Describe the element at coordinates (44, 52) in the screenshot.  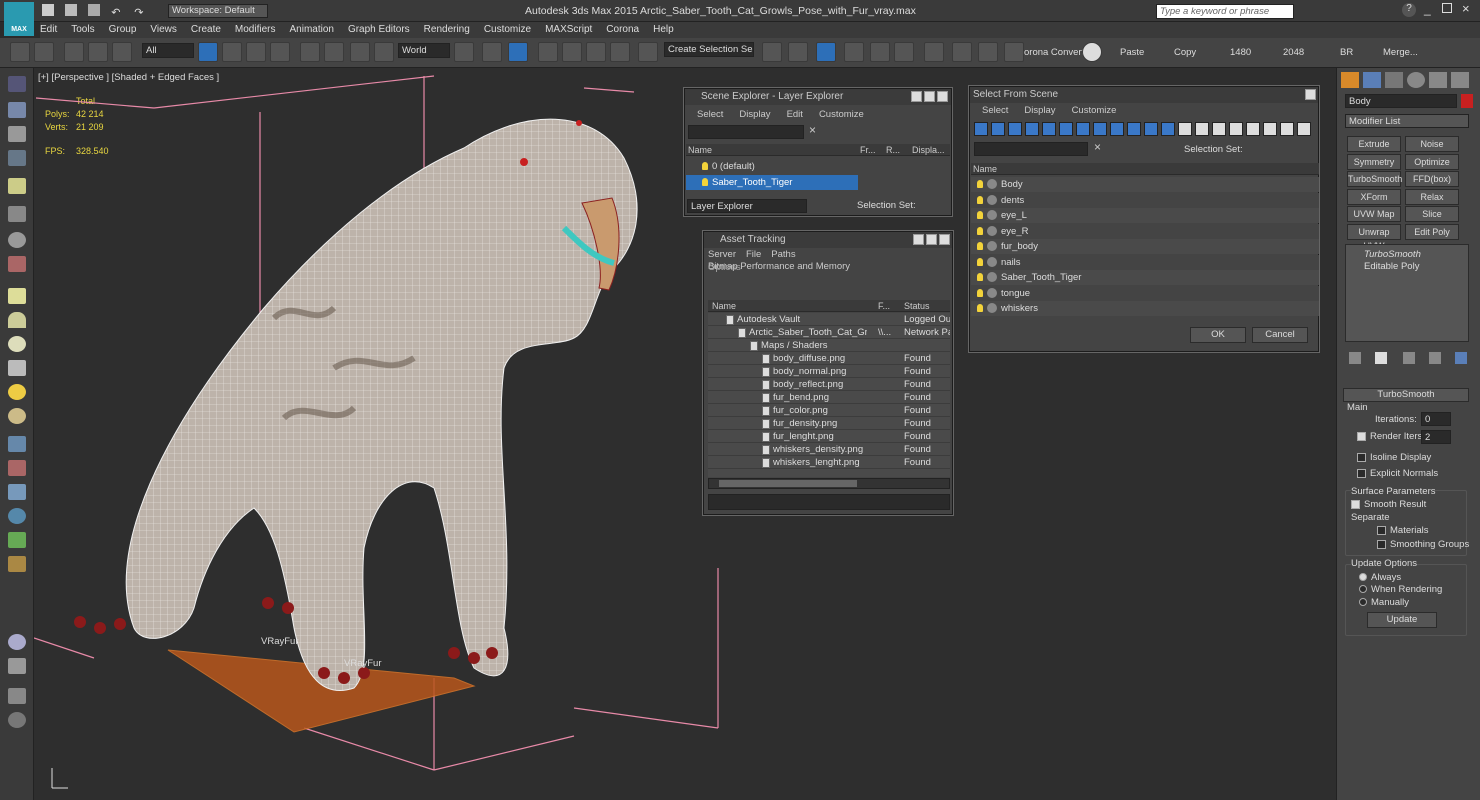
I see `redo-button` at that location.